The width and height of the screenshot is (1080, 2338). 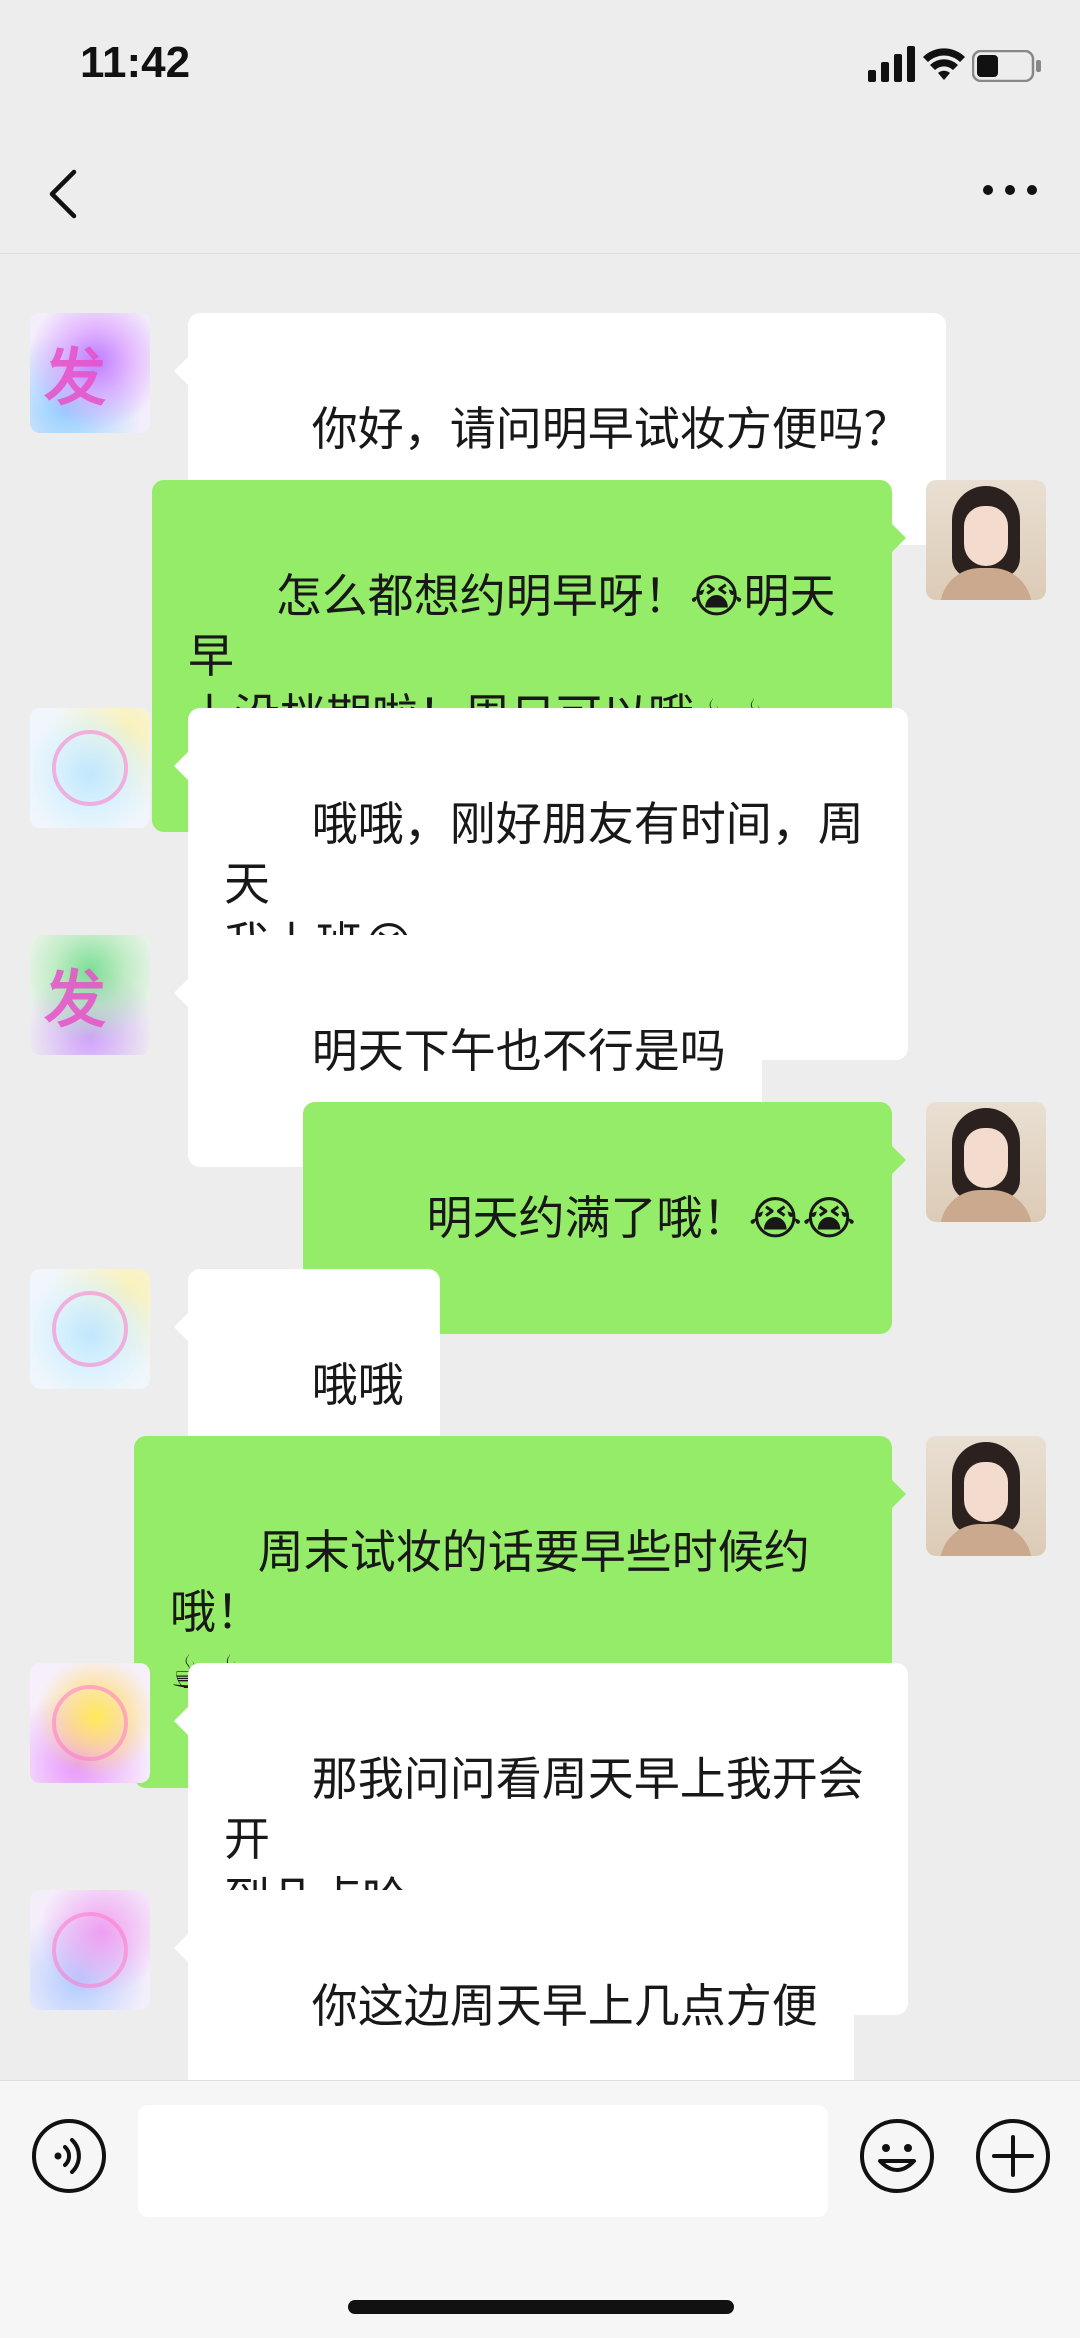 What do you see at coordinates (897, 2156) in the screenshot?
I see `emoji-icon` at bounding box center [897, 2156].